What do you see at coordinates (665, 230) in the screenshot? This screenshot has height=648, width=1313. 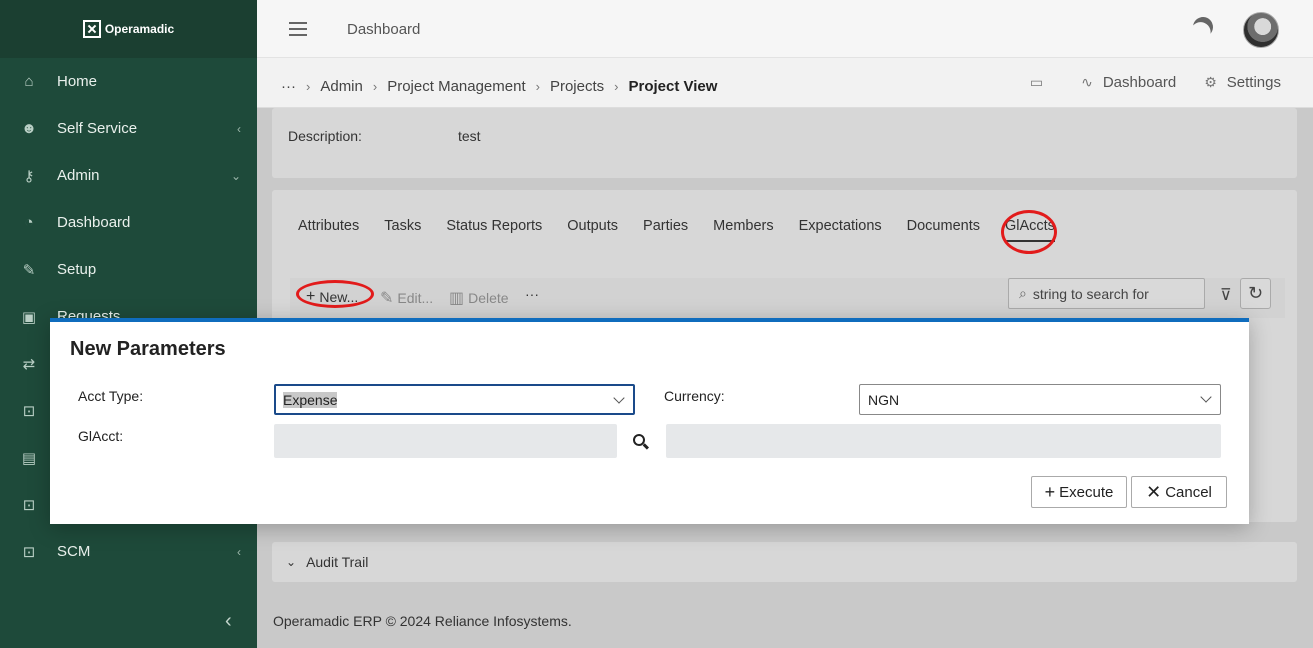 I see `tab-parties: Parties` at bounding box center [665, 230].